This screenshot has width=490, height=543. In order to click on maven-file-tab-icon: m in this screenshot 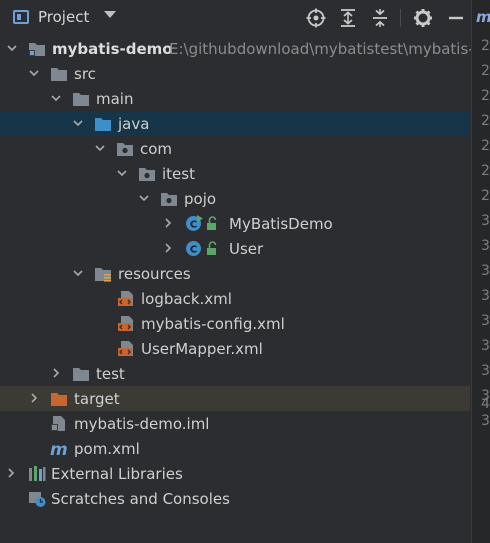, I will do `click(483, 17)`.